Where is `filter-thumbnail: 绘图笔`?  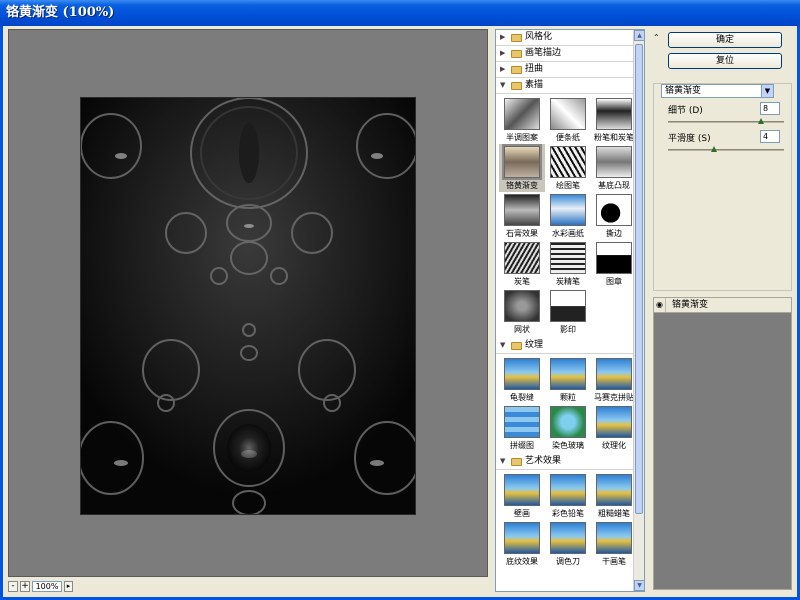 filter-thumbnail: 绘图笔 is located at coordinates (568, 168).